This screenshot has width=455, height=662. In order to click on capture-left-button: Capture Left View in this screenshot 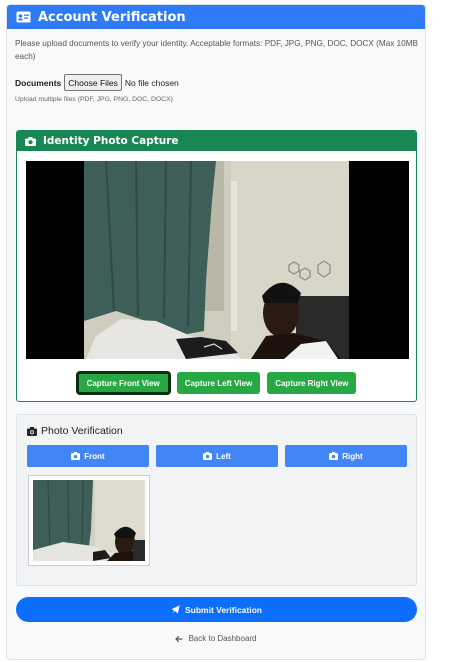, I will do `click(218, 383)`.